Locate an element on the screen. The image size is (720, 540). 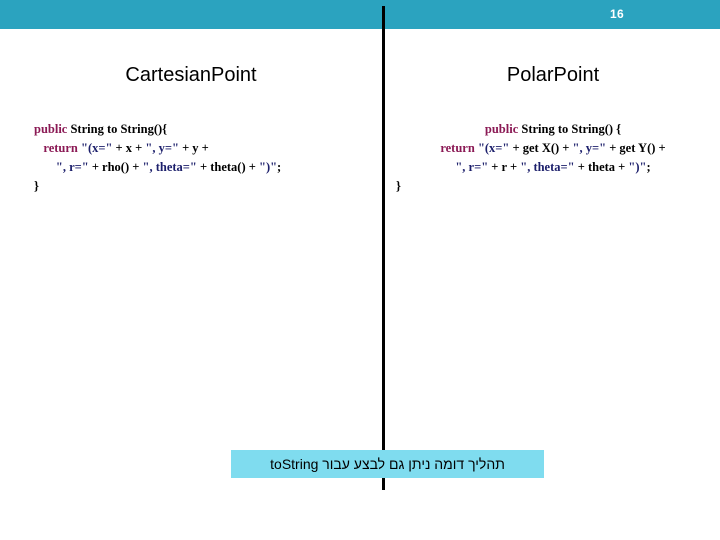
code-text: String to String(){ is located at coordinates (117, 129).